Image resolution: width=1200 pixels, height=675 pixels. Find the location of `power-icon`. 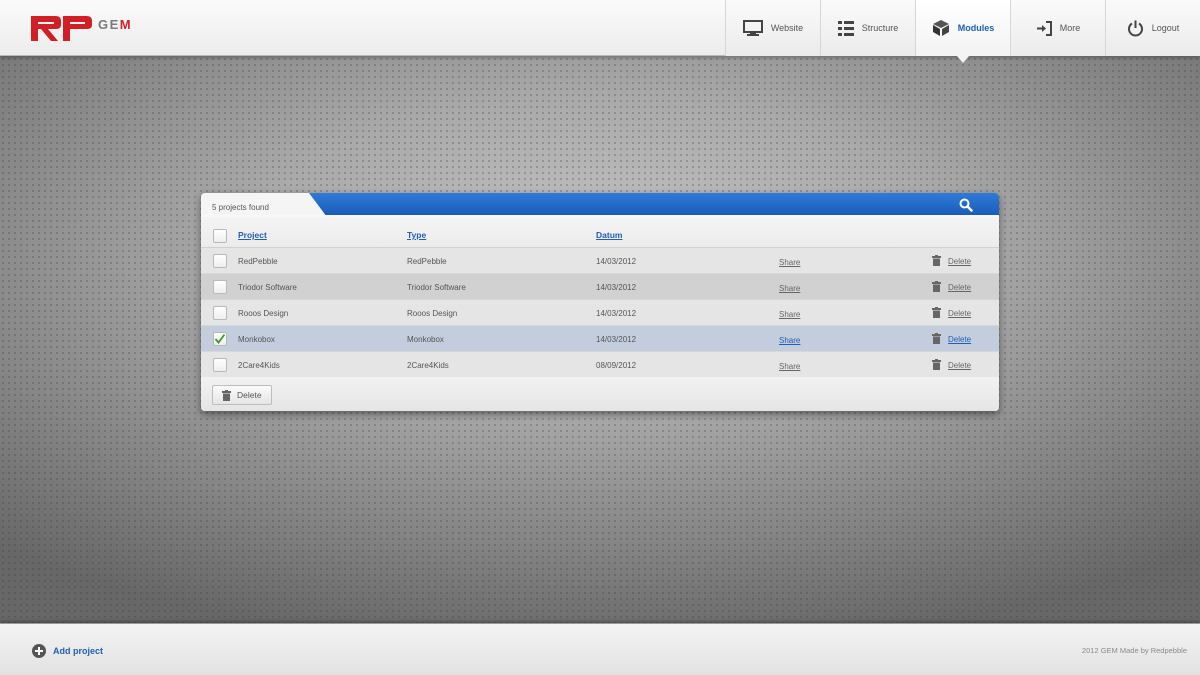

power-icon is located at coordinates (1135, 28).